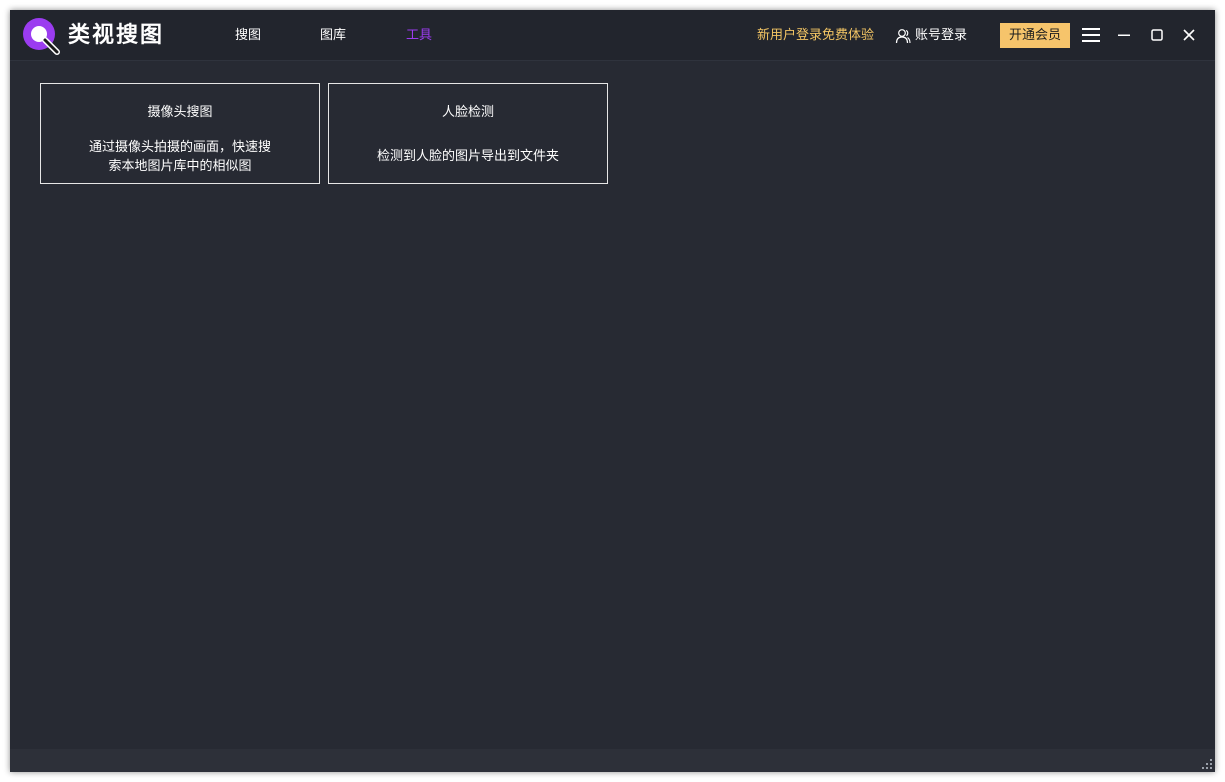 This screenshot has width=1225, height=782. Describe the element at coordinates (333, 36) in the screenshot. I see `tab-gallery: 图库` at that location.